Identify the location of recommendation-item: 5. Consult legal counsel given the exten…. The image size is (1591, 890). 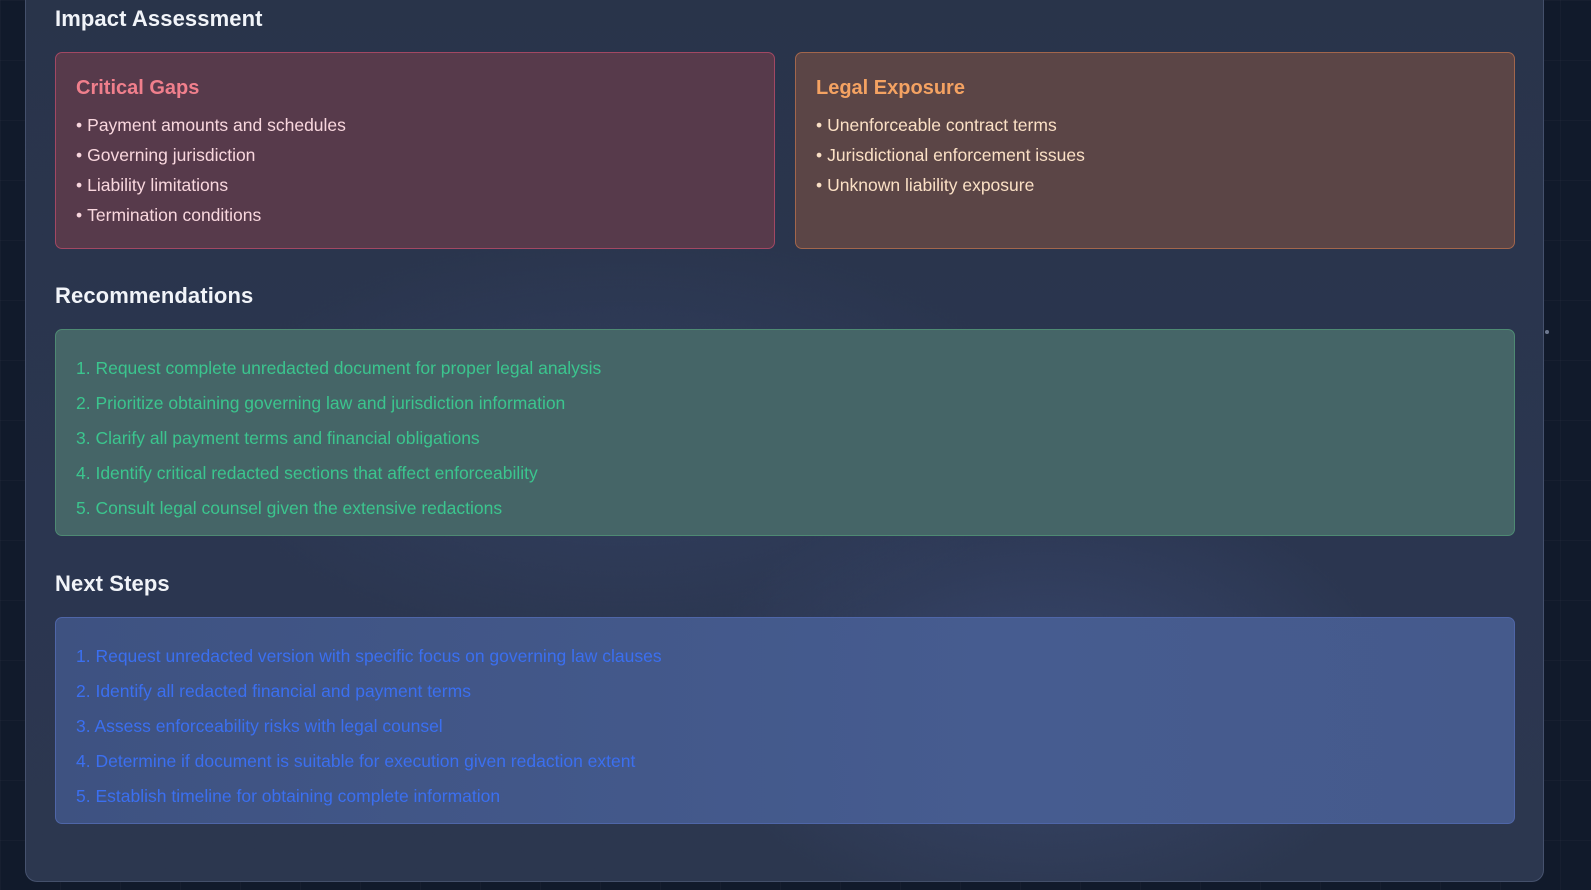
(289, 508).